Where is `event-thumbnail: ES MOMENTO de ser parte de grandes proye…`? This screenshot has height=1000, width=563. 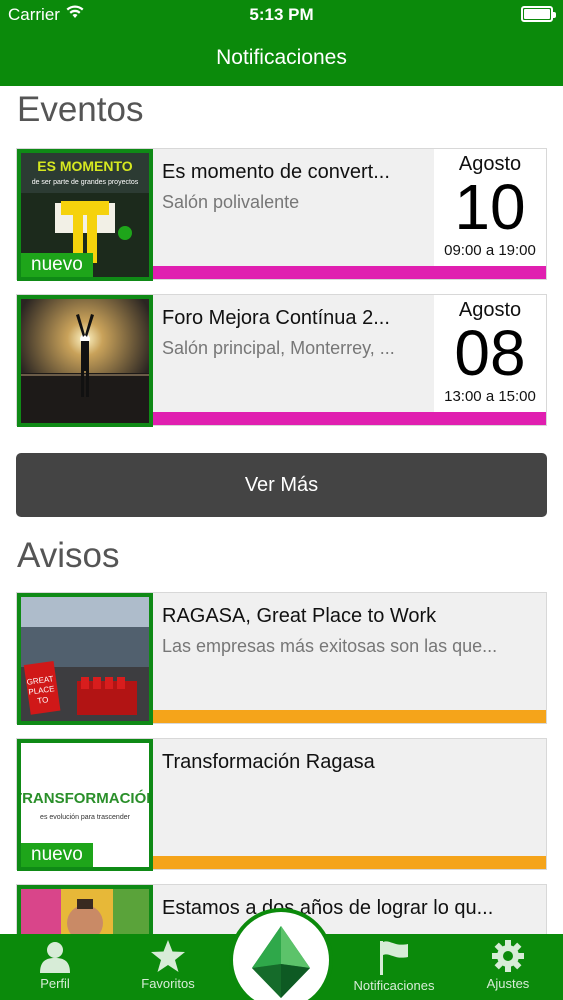
event-thumbnail: ES MOMENTO de ser parte de grandes proye… is located at coordinates (85, 215).